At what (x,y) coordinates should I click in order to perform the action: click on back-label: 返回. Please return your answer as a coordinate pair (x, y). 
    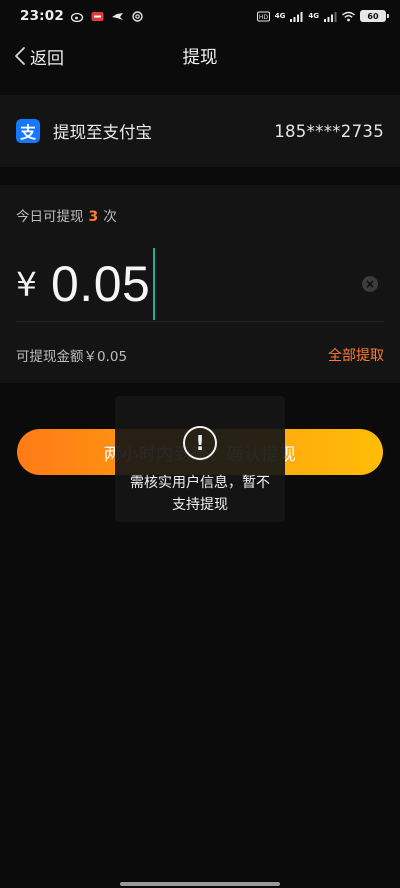
    Looking at the image, I should click on (47, 58).